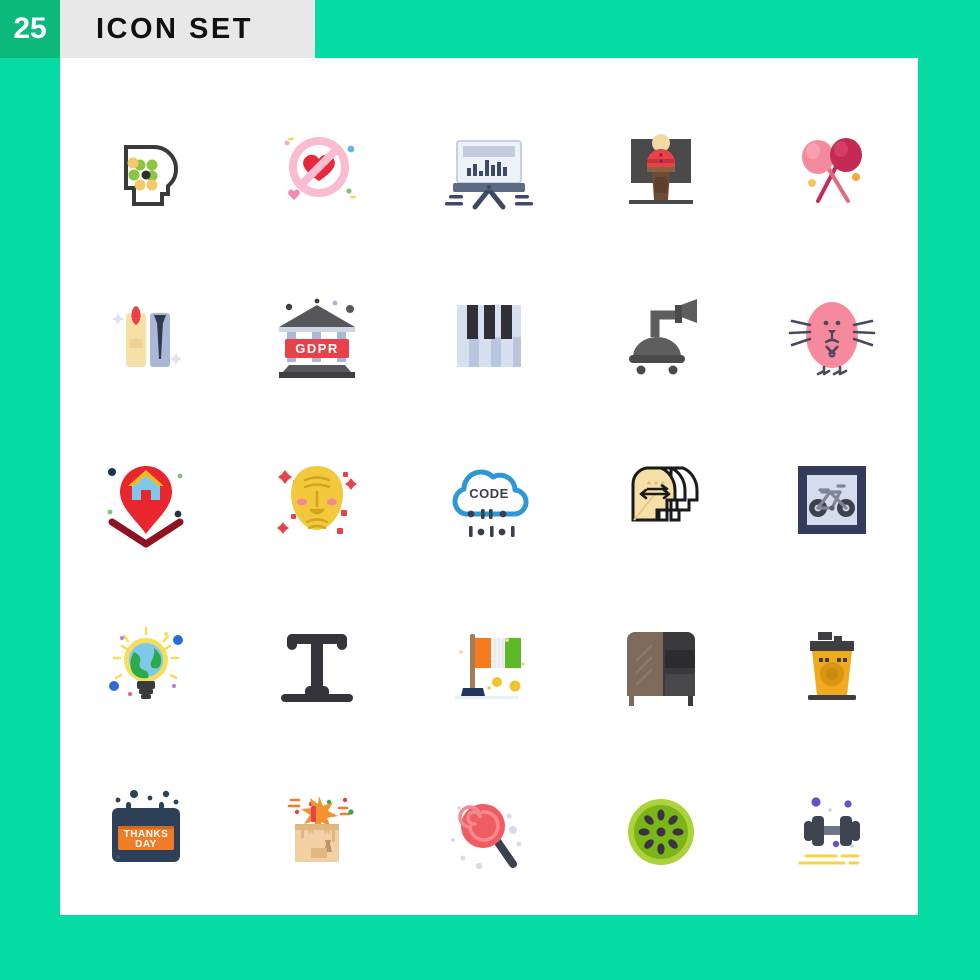 Image resolution: width=980 pixels, height=980 pixels. What do you see at coordinates (661, 501) in the screenshot?
I see `empathy-heads-icon` at bounding box center [661, 501].